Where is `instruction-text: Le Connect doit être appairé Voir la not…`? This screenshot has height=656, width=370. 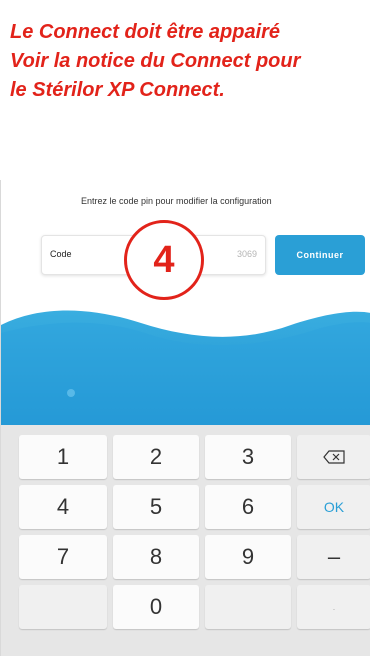 instruction-text: Le Connect doit être appairé Voir la not… is located at coordinates (190, 61).